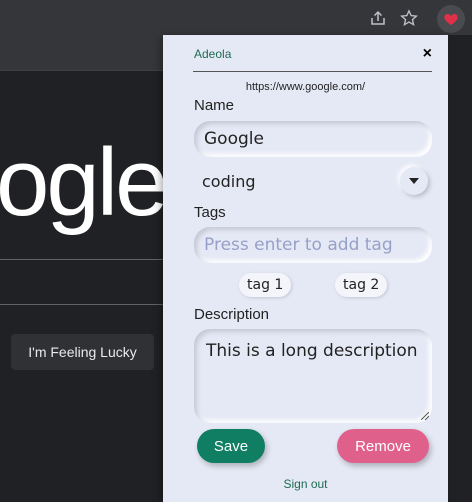 The image size is (472, 502). What do you see at coordinates (451, 19) in the screenshot?
I see `extension-heart-icon` at bounding box center [451, 19].